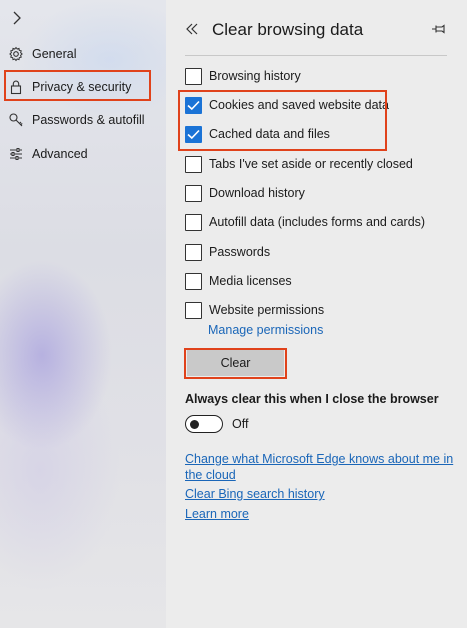  I want to click on sidebar-item-passwords-autofill: Passwords & autofill, so click(83, 120).